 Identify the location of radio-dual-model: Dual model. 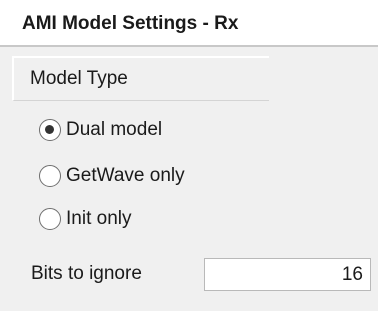
(100, 130).